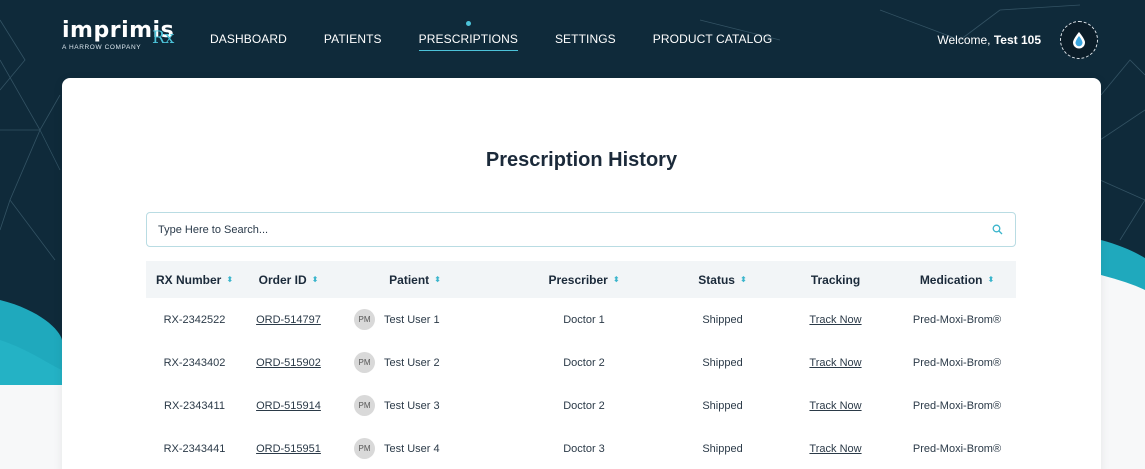 This screenshot has height=469, width=1145. Describe the element at coordinates (194, 362) in the screenshot. I see `rx-number-cell: RX-2343402` at that location.